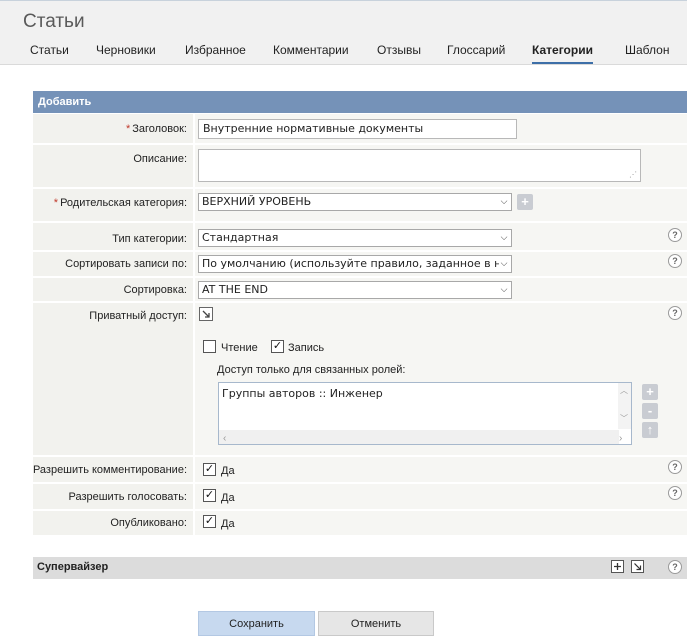 This screenshot has width=687, height=637. I want to click on sort-records-label: Сортировать записи по:, so click(126, 264).